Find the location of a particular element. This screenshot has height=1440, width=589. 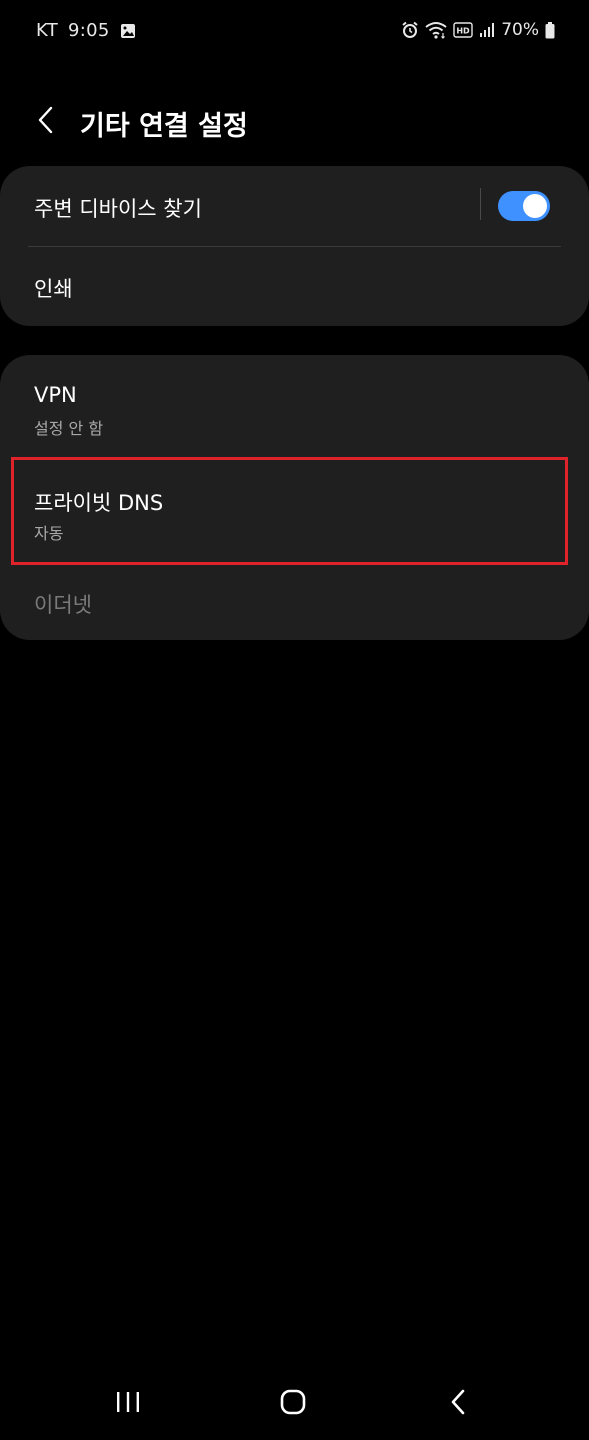

chevron-left-icon is located at coordinates (46, 122).